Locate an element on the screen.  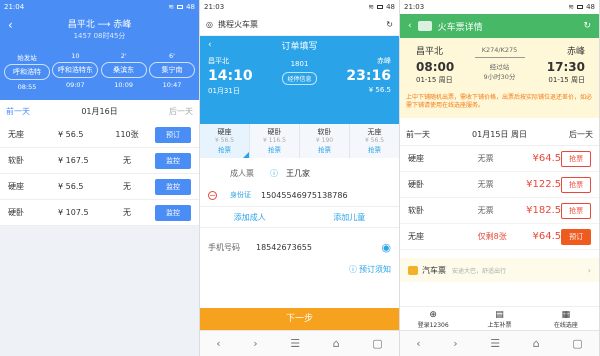
date-switcher: 前一天 01月16日 后一天 is located at coordinates (99, 111).